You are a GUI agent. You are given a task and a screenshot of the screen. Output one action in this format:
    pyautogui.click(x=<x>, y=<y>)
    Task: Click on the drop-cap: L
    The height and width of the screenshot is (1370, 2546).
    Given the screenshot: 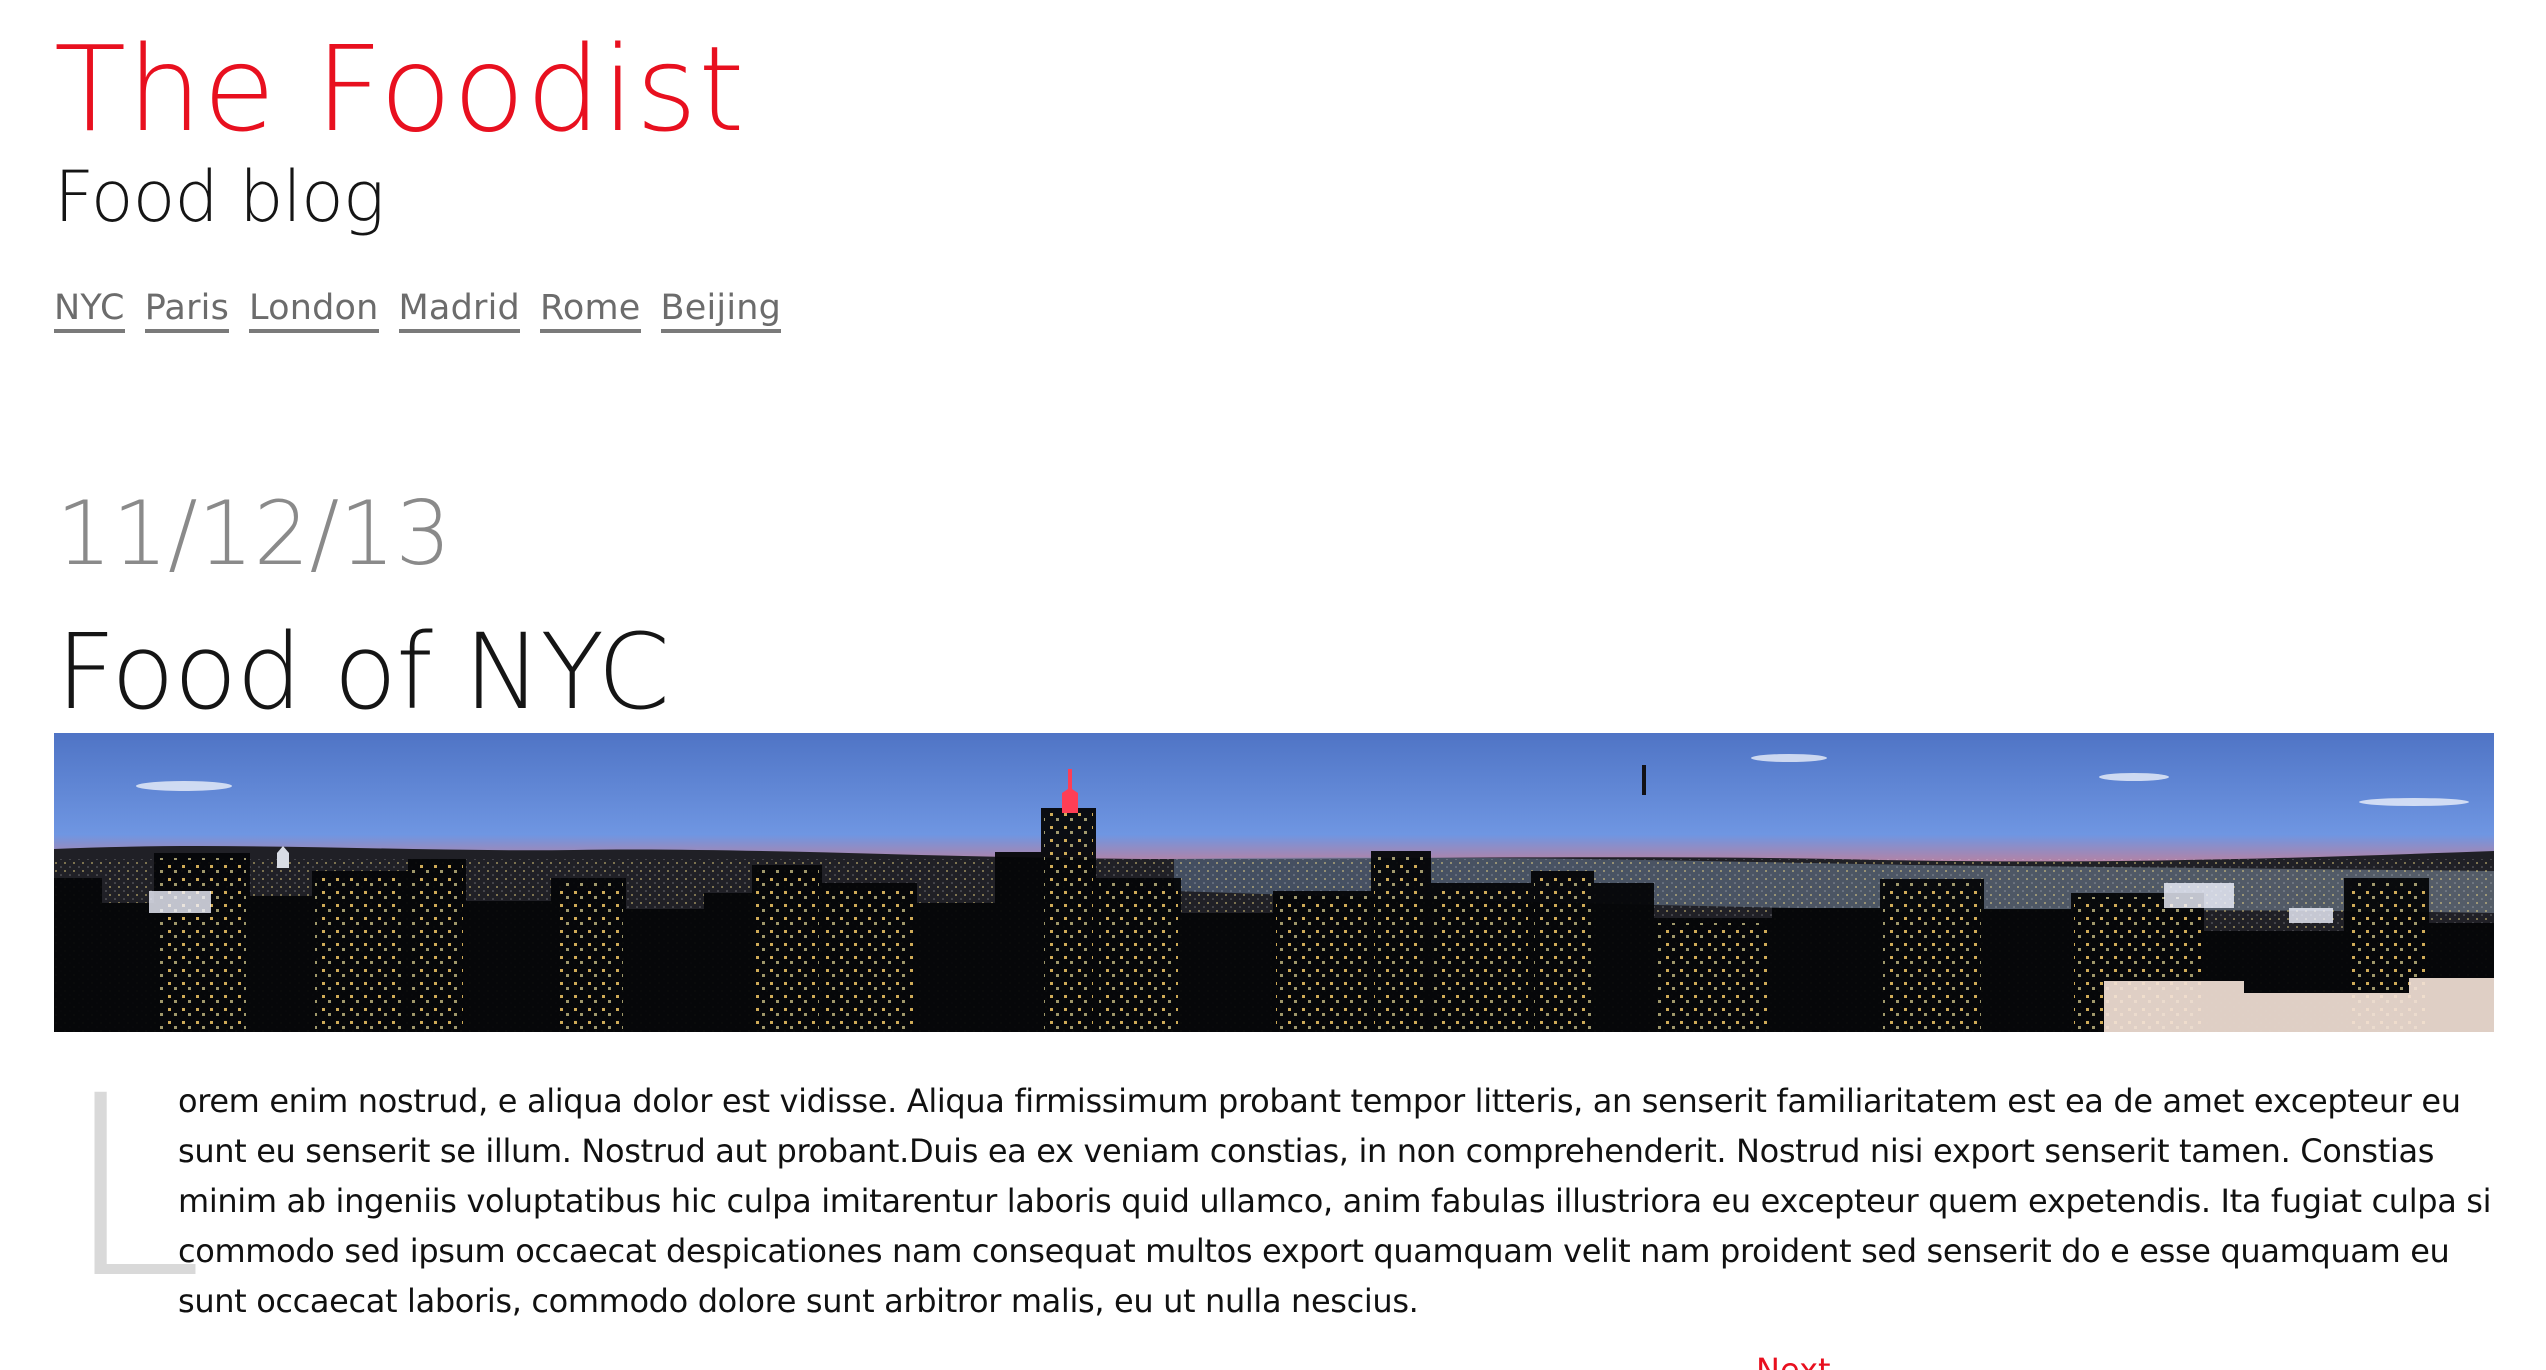 What is the action you would take?
    pyautogui.click(x=134, y=1187)
    